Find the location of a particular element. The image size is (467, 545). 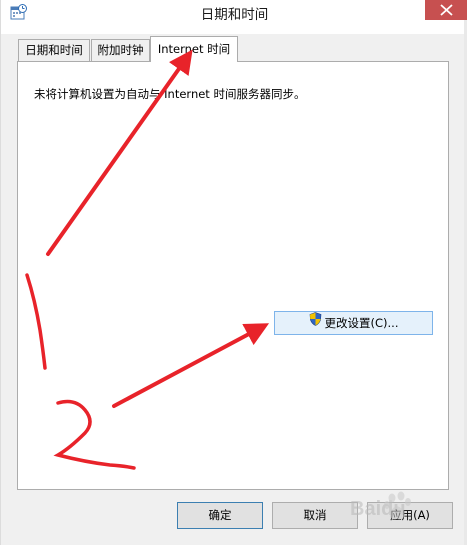

title-bar: 日期和时间 is located at coordinates (234, 17).